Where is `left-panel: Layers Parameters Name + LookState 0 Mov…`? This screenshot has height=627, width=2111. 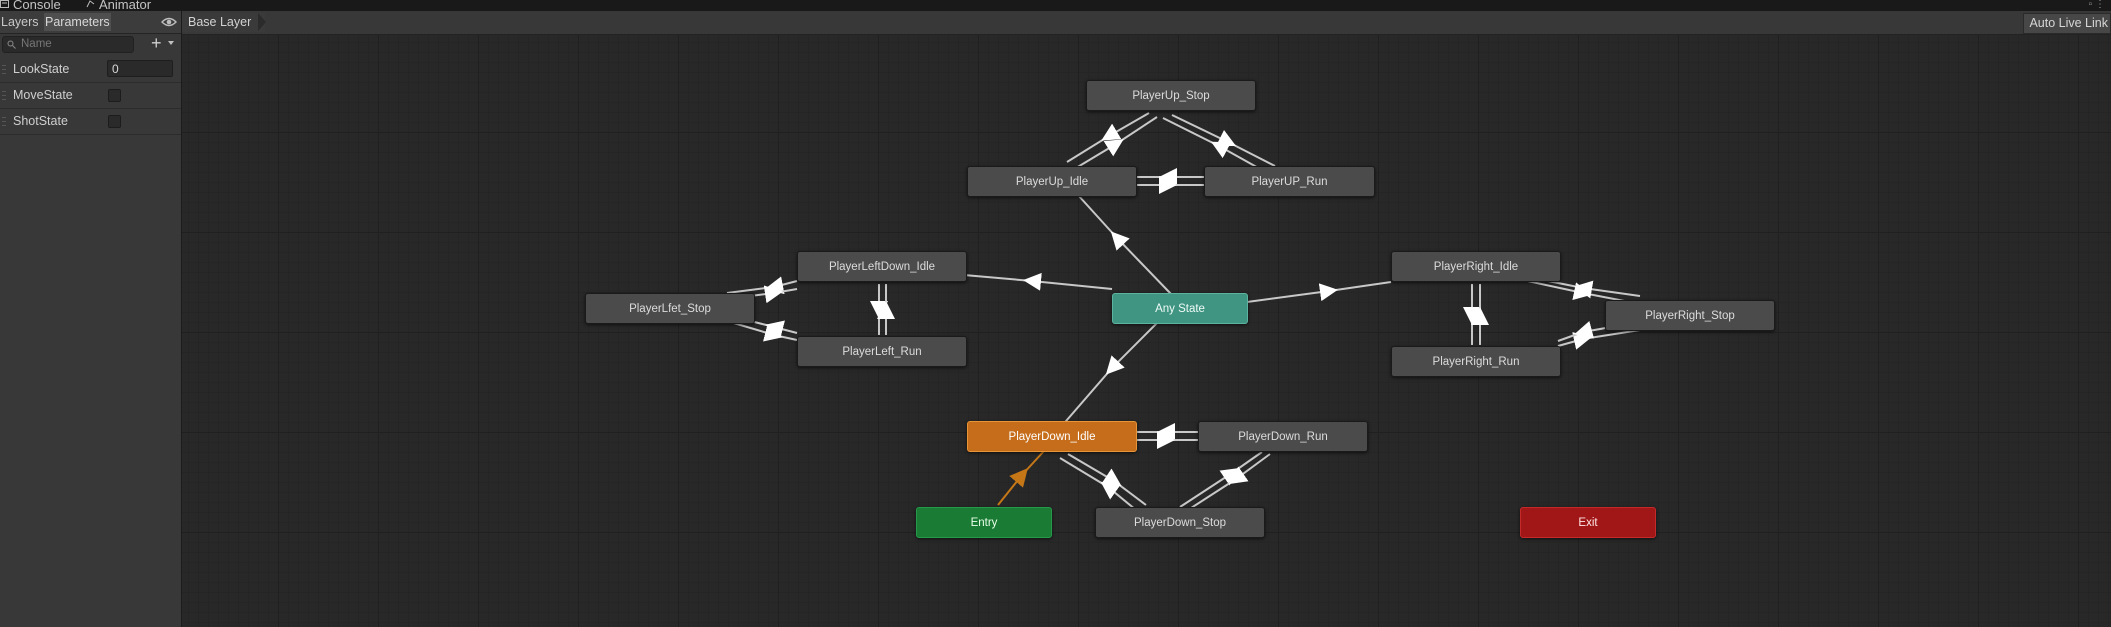
left-panel: Layers Parameters Name + LookState 0 Mov… is located at coordinates (91, 319).